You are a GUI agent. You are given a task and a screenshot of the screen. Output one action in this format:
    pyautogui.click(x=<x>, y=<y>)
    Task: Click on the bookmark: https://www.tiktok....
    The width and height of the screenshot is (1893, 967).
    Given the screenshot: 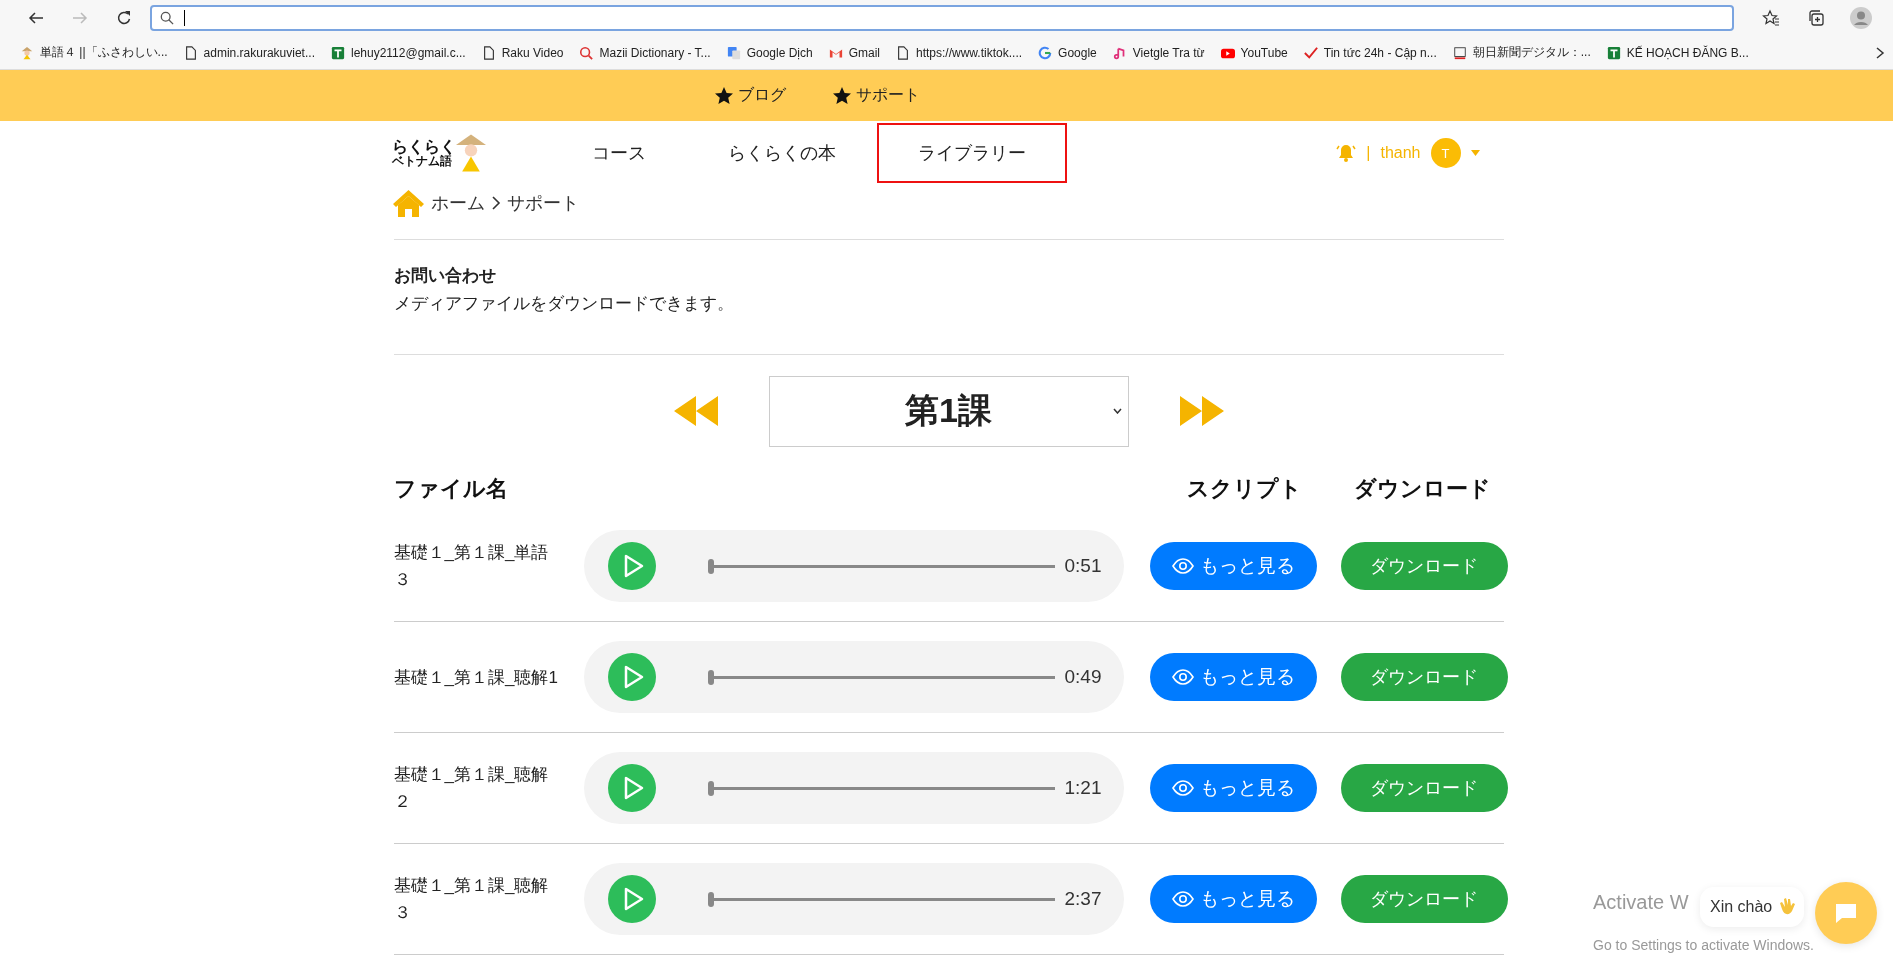 What is the action you would take?
    pyautogui.click(x=959, y=52)
    